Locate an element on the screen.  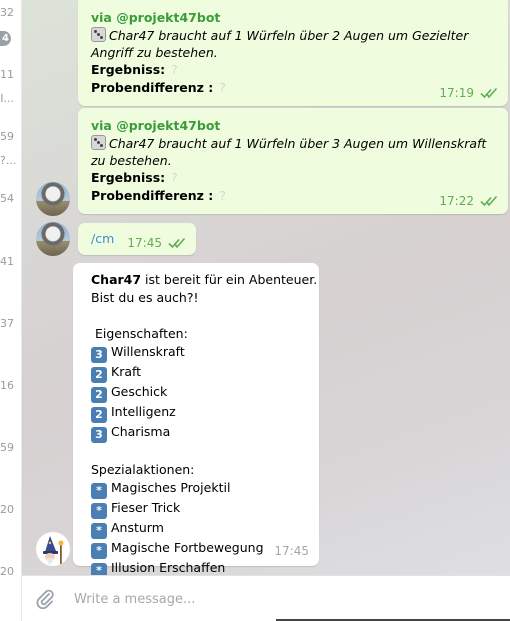
attribute-row: 2 Geschick is located at coordinates (200, 393).